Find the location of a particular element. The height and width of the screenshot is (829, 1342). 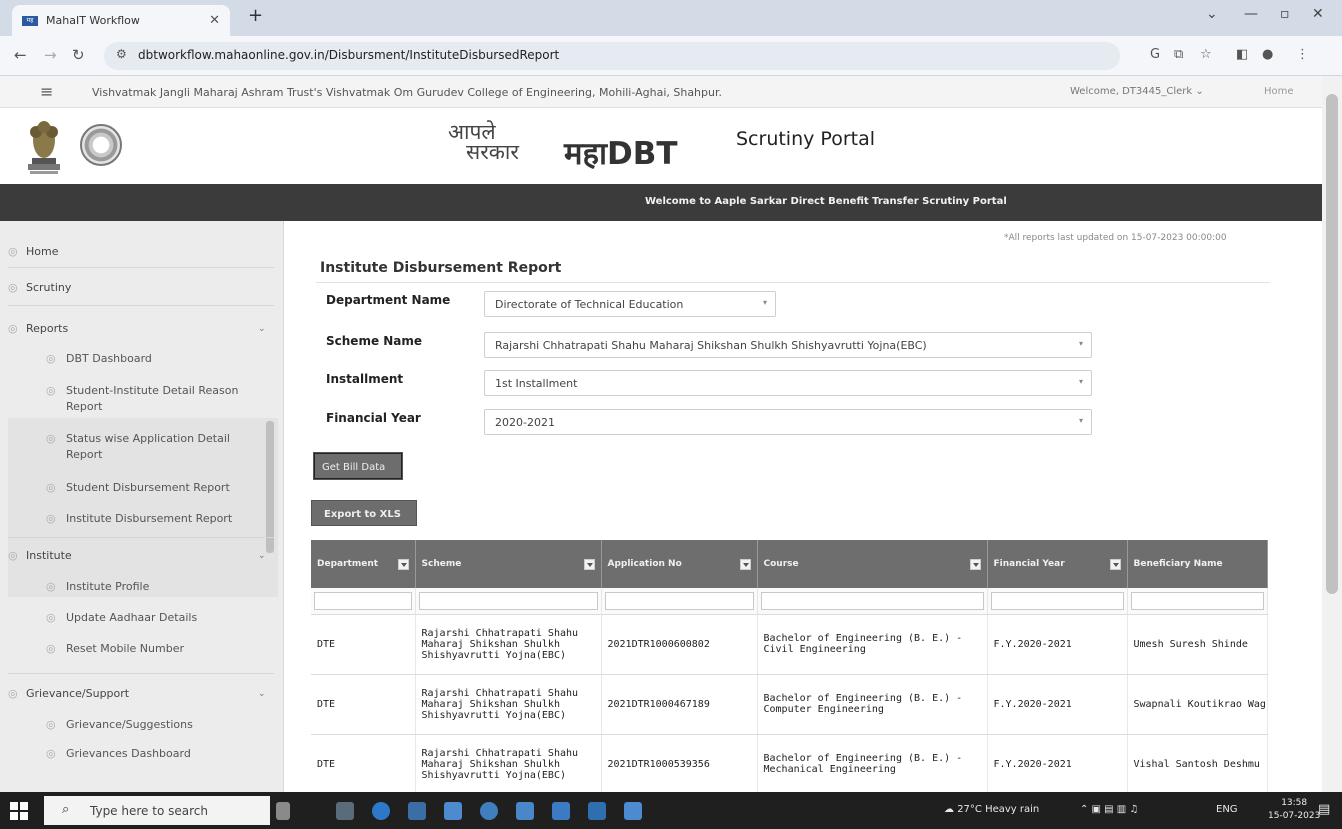

table-filter-row is located at coordinates (789, 601).